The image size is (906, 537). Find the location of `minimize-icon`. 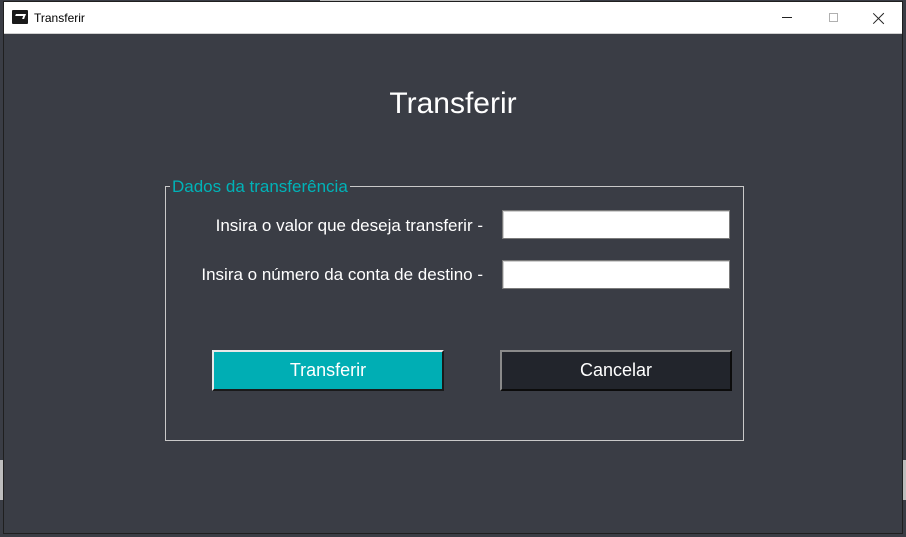

minimize-icon is located at coordinates (787, 17).